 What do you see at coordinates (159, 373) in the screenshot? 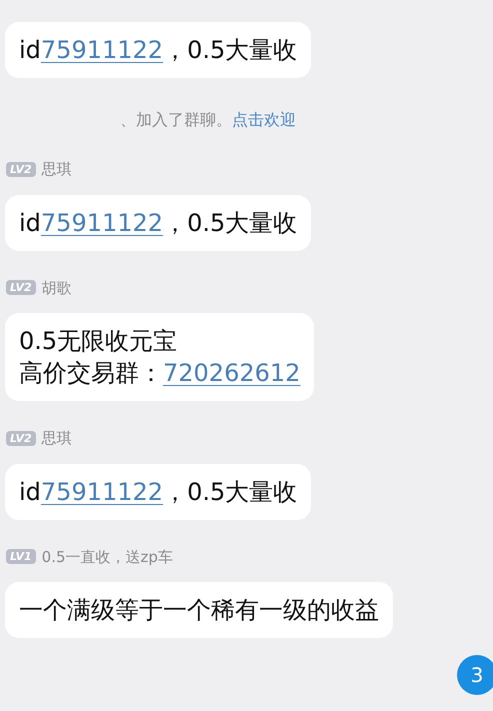
I see `message-text: 高价交易群：720262612` at bounding box center [159, 373].